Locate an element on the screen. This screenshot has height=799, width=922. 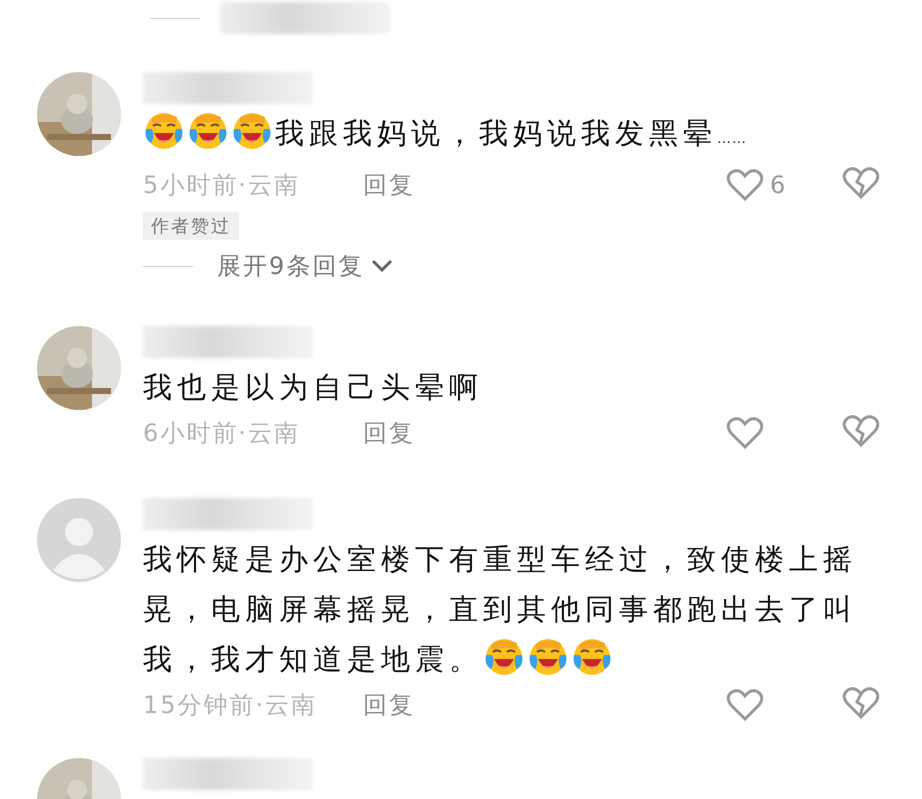
comment-text: 我也是以为自己头晕啊 is located at coordinates (313, 387).